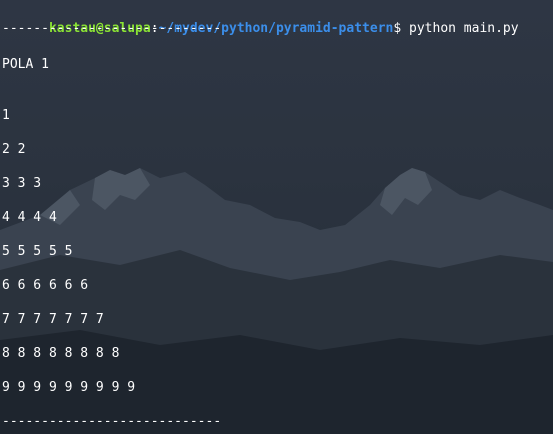  What do you see at coordinates (53, 319) in the screenshot?
I see `pyramid-row: 7 7 7 7 7 7 7` at bounding box center [53, 319].